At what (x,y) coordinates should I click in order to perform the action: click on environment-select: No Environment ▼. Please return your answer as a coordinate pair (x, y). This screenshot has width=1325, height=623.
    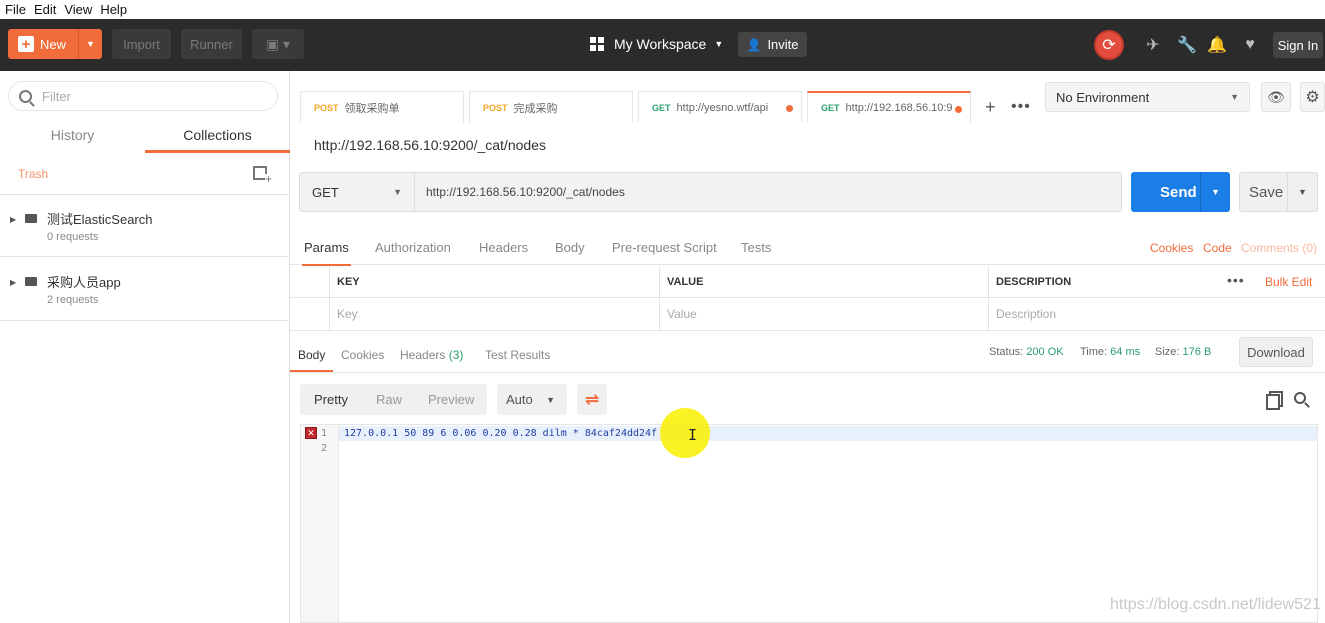
    Looking at the image, I should click on (1147, 97).